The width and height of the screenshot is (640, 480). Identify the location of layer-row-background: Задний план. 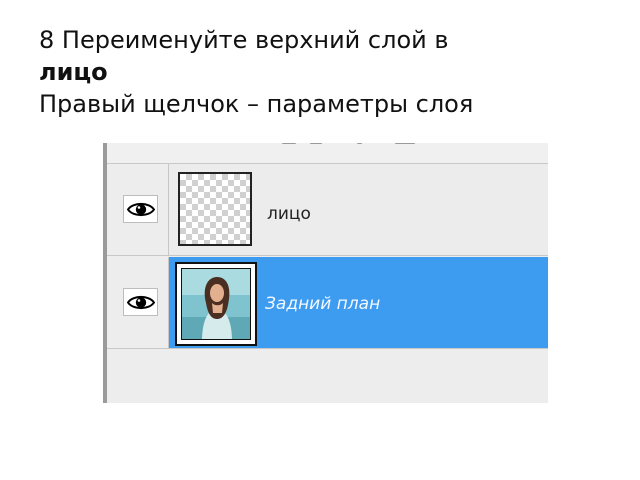
(327, 303).